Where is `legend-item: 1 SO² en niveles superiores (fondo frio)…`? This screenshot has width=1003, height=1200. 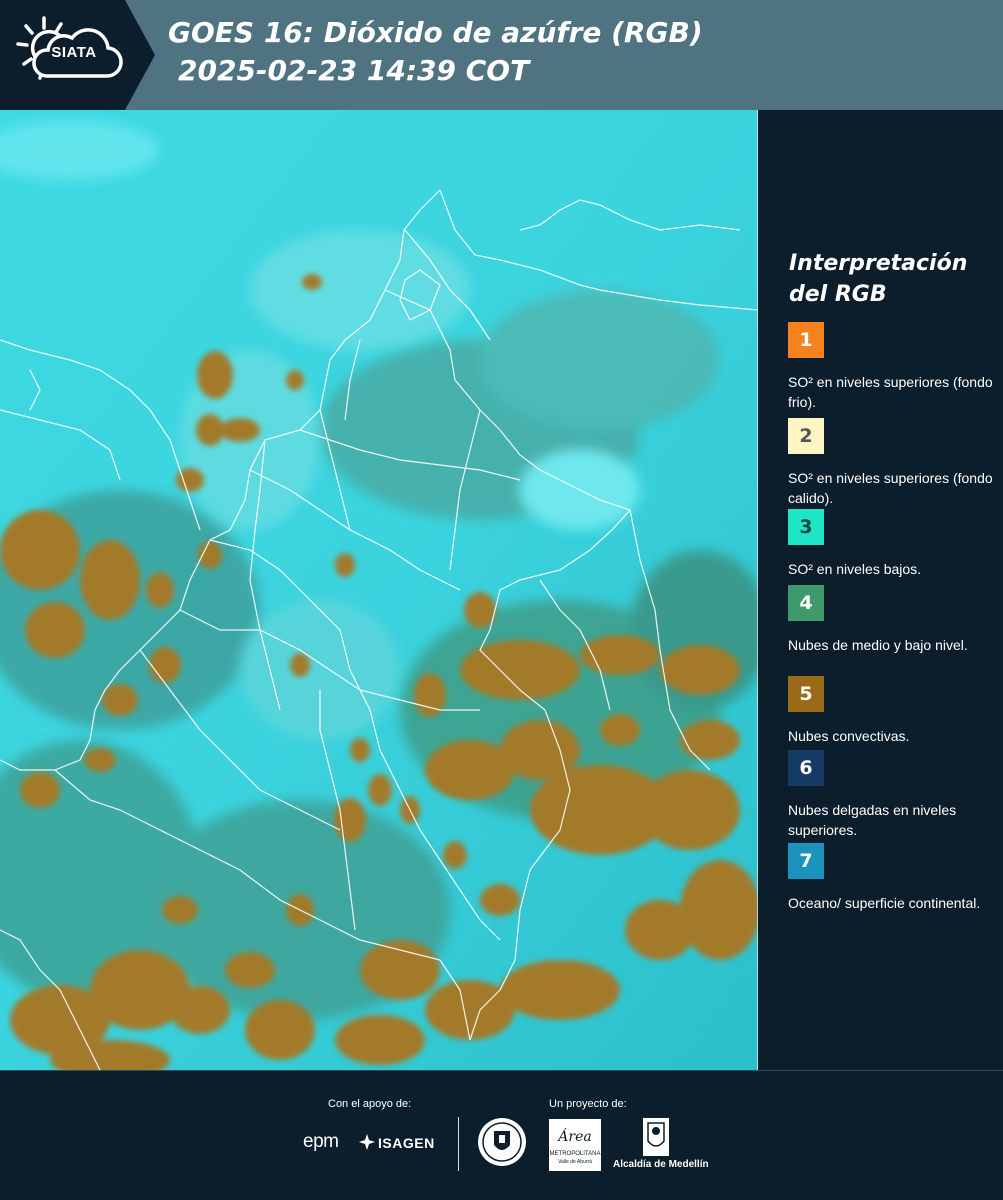
legend-item: 1 SO² en niveles superiores (fondo frio)… is located at coordinates (890, 367).